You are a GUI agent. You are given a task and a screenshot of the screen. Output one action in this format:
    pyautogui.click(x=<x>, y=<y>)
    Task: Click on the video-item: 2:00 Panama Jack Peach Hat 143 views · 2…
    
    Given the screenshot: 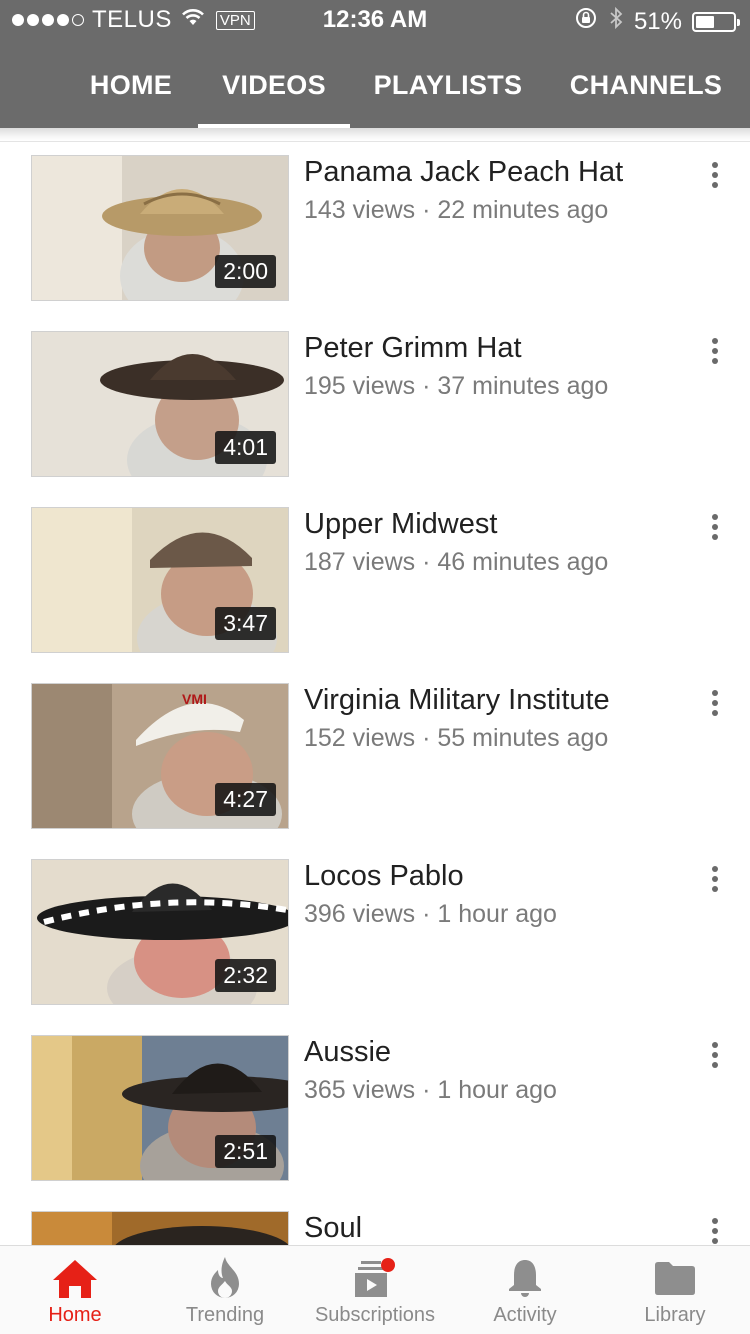 What is the action you would take?
    pyautogui.click(x=375, y=230)
    